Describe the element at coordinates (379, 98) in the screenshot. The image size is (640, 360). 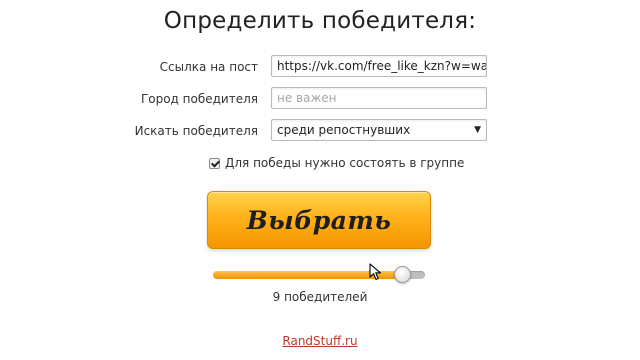
I see `winner-city-input: не важен` at that location.